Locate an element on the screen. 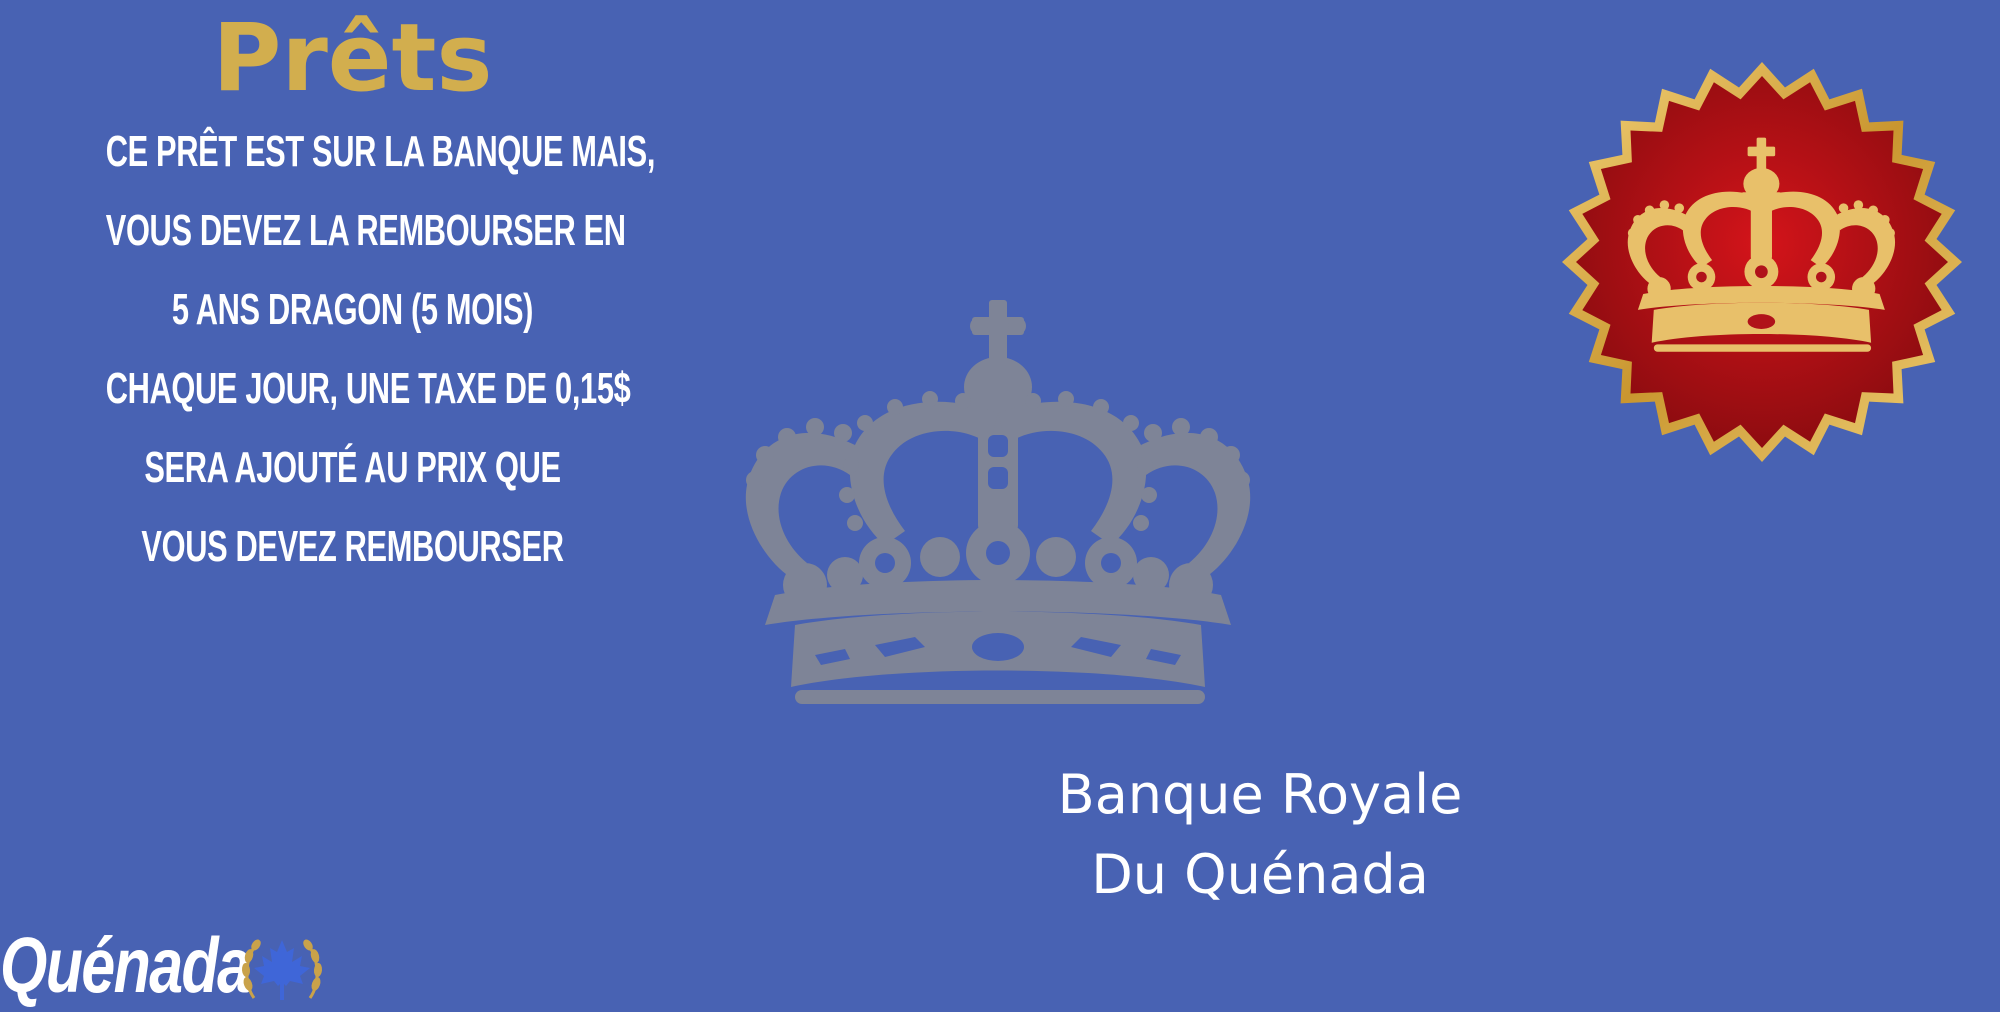  crown-seal-icon is located at coordinates (1762, 262).